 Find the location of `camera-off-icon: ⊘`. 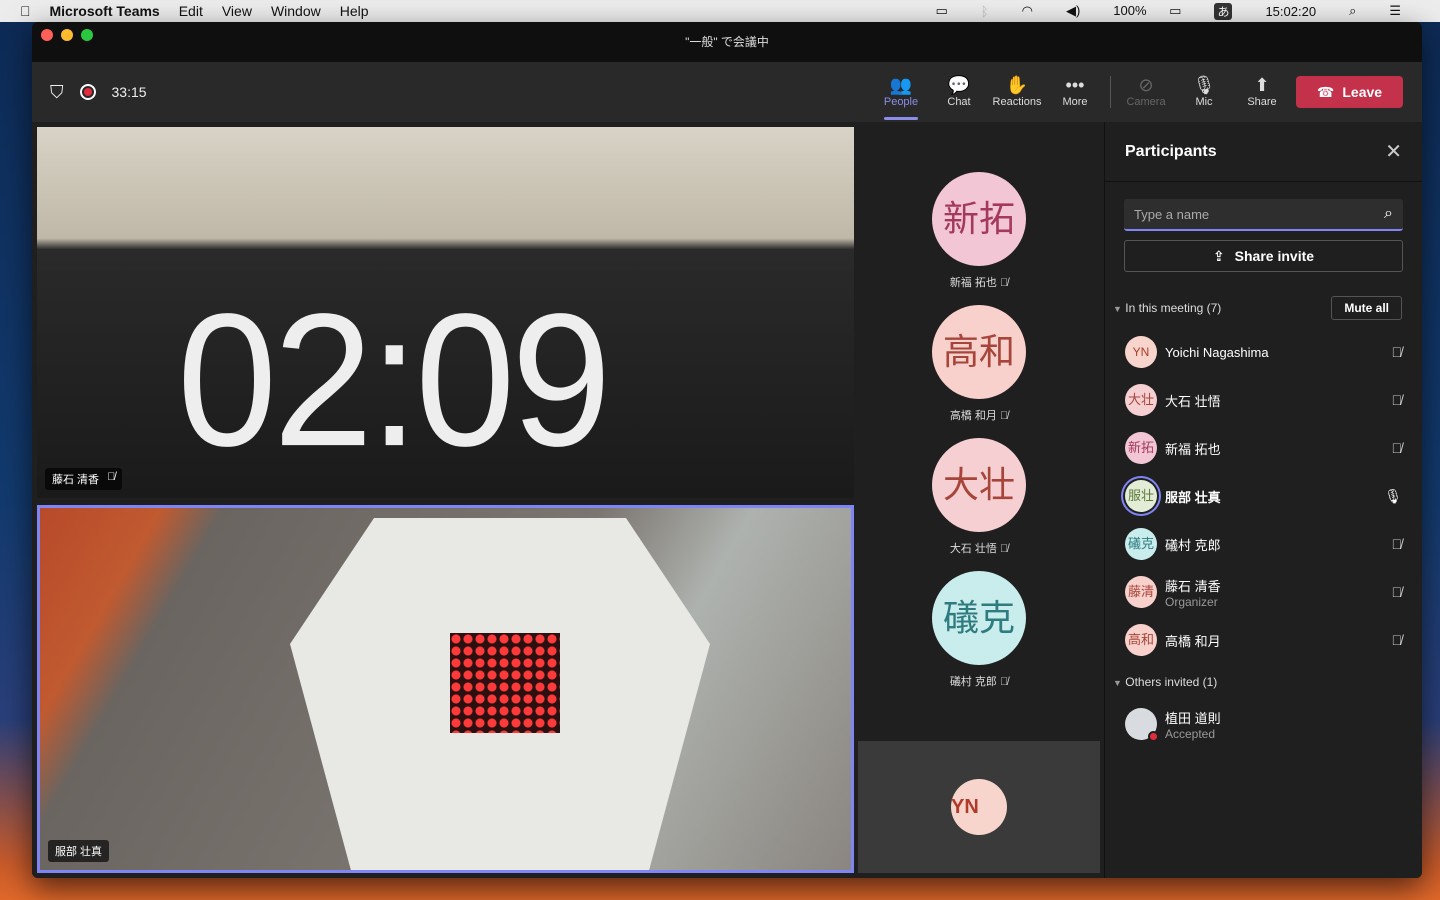

camera-off-icon: ⊘ is located at coordinates (1146, 85).